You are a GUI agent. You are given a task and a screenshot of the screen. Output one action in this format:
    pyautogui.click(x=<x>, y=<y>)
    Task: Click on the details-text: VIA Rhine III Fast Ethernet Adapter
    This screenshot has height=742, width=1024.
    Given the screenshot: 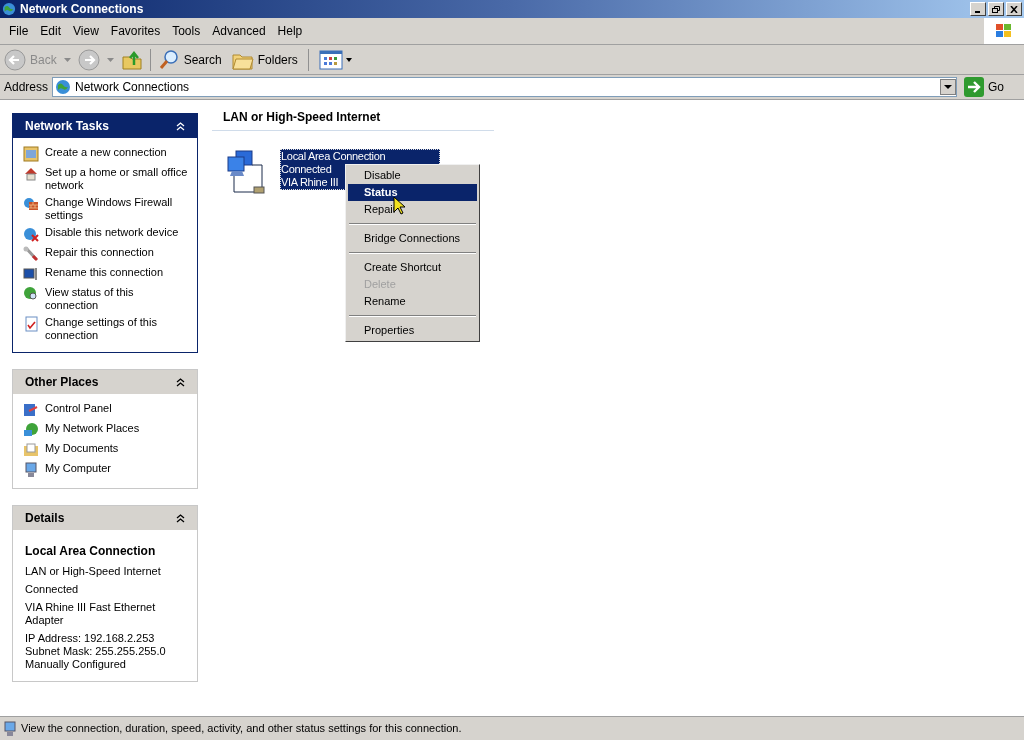 What is the action you would take?
    pyautogui.click(x=91, y=614)
    